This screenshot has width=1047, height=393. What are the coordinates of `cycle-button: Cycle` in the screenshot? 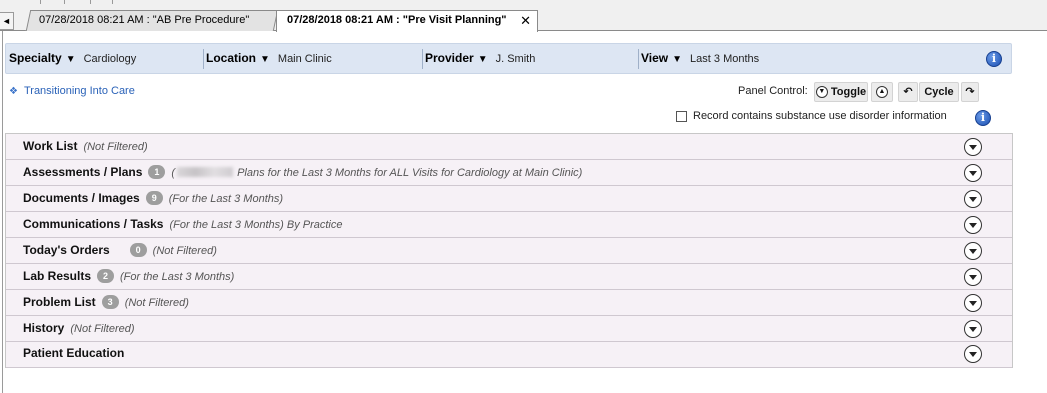 It's located at (939, 92).